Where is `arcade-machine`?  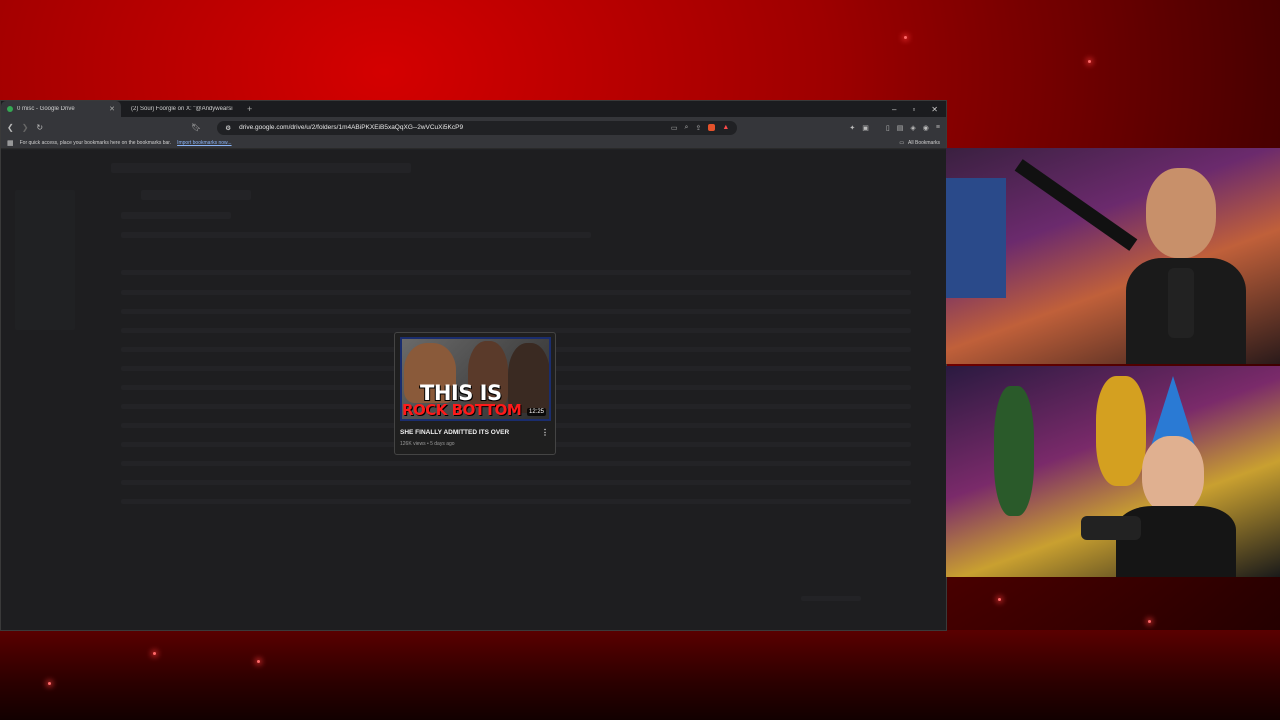
arcade-machine is located at coordinates (976, 238).